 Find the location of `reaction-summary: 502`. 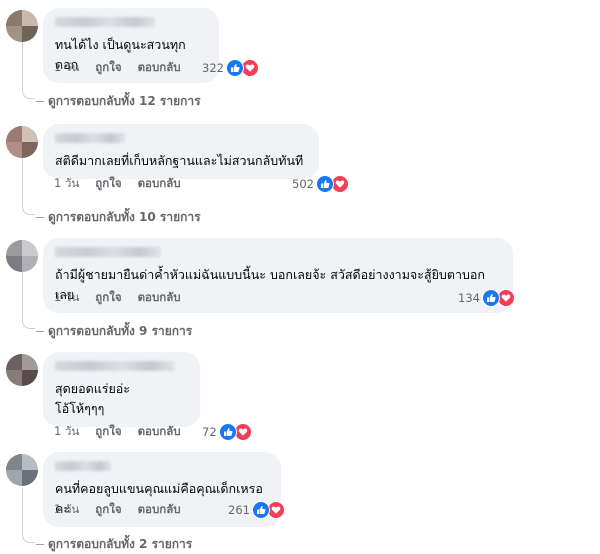

reaction-summary: 502 is located at coordinates (320, 184).